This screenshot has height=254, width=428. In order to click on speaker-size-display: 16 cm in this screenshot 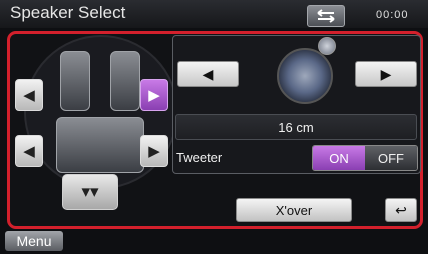, I will do `click(296, 127)`.